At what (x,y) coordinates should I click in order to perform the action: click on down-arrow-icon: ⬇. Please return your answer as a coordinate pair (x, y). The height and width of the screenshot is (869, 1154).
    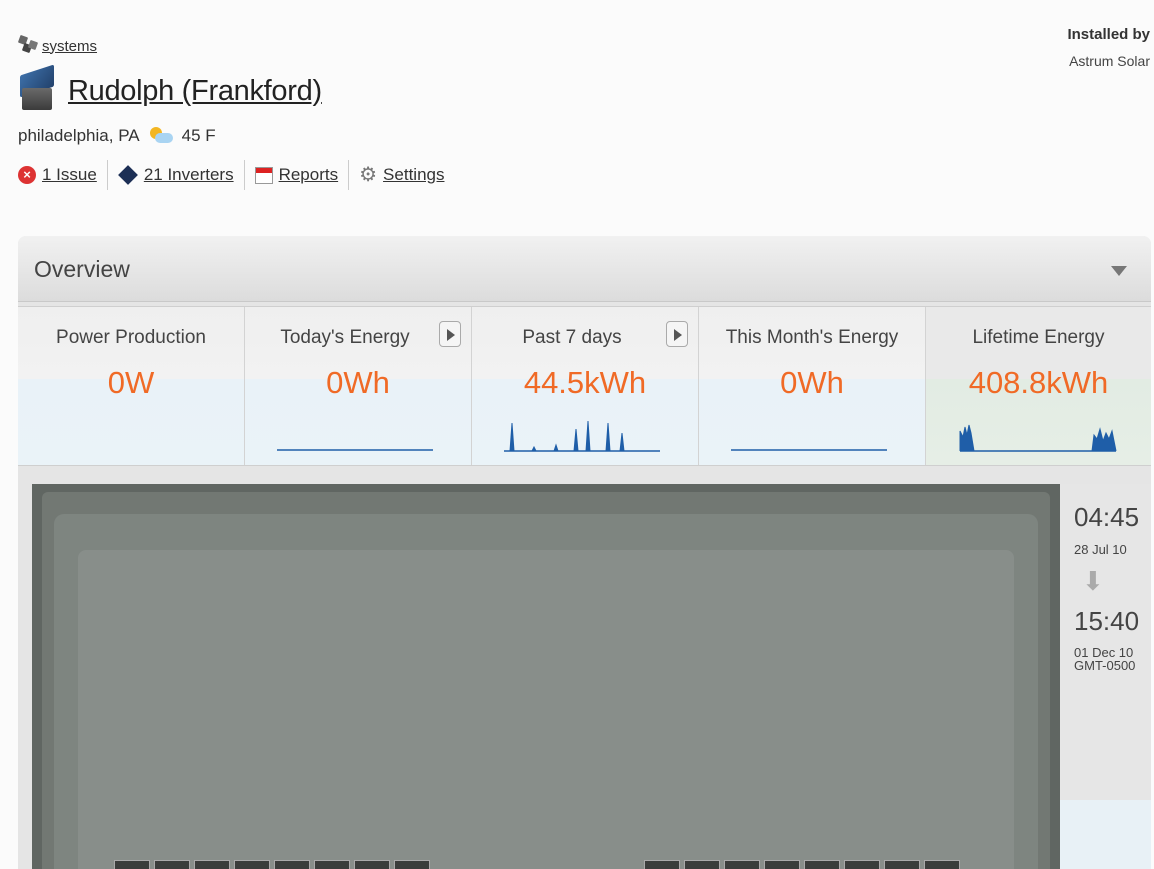
    Looking at the image, I should click on (1093, 581).